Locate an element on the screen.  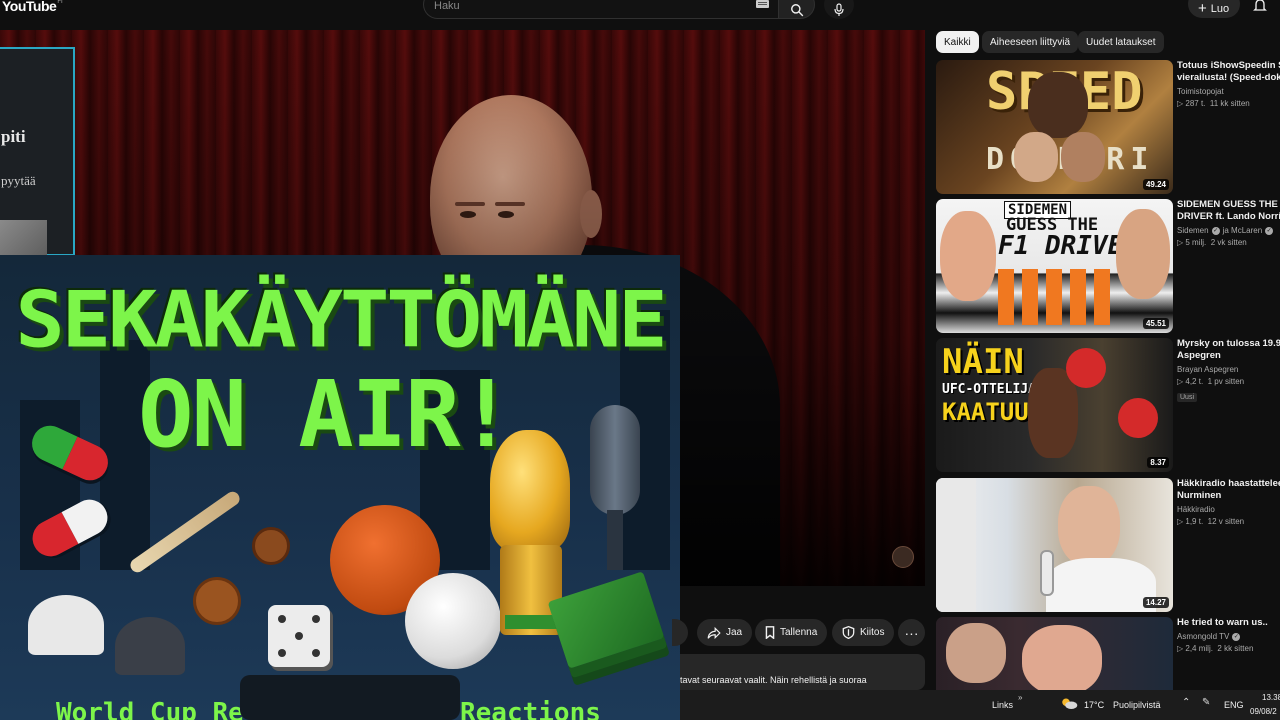
logo-text: YouTube is located at coordinates (29, 7).